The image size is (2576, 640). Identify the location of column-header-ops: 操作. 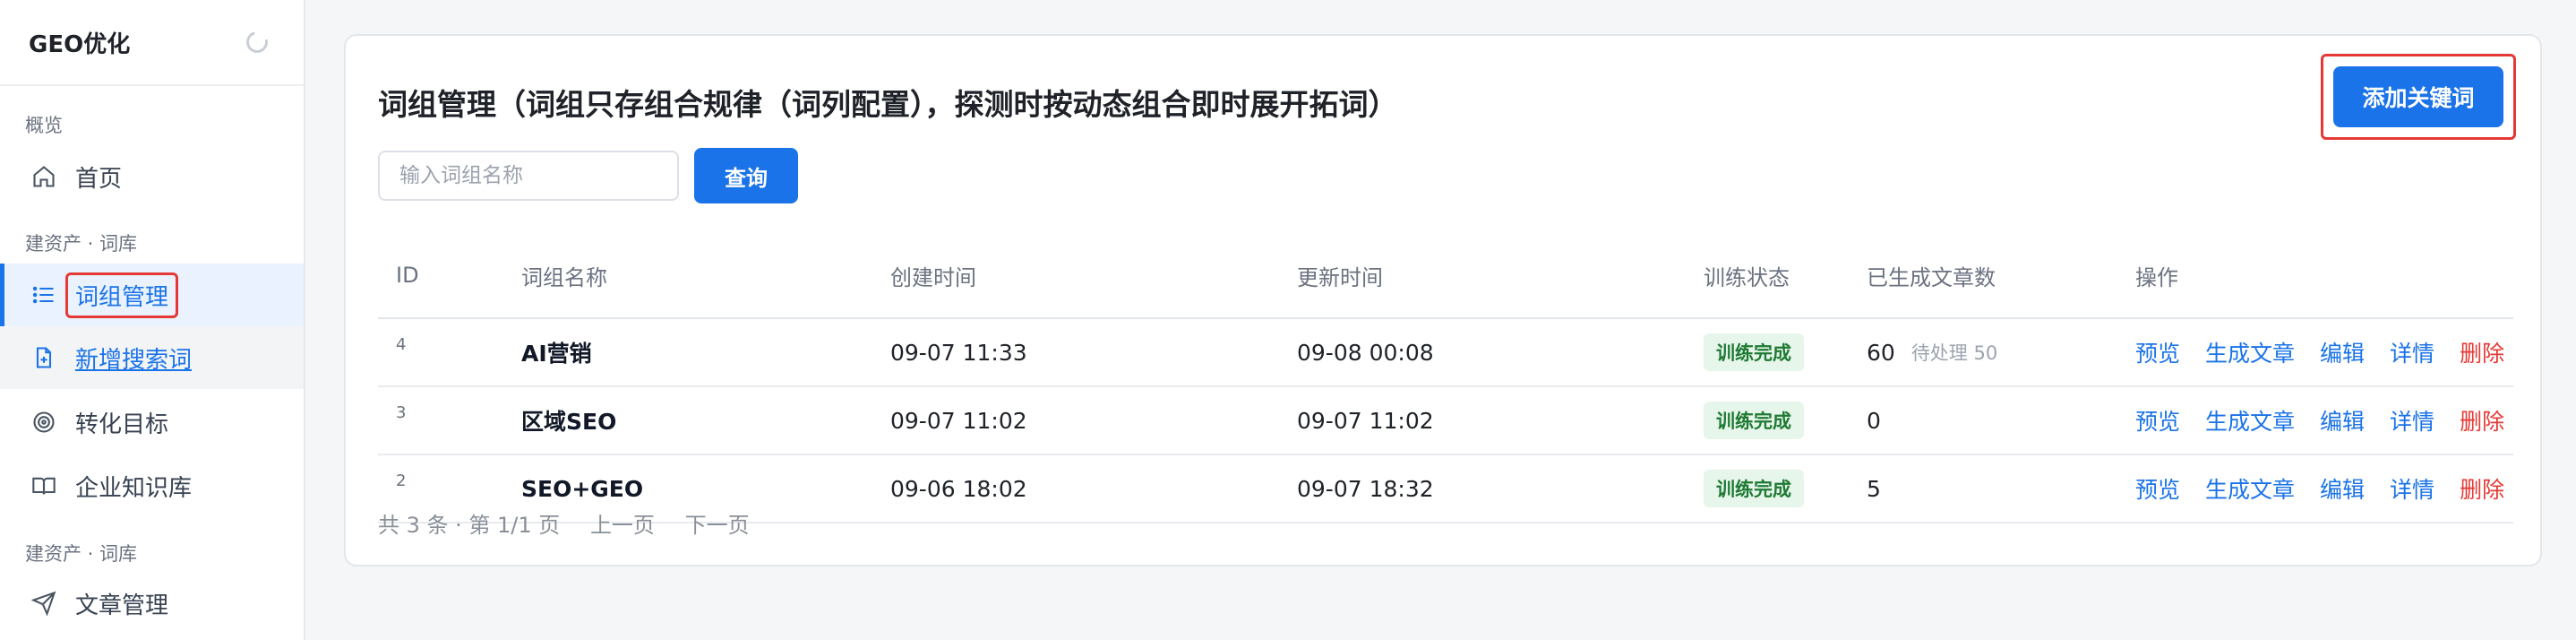
(2156, 277).